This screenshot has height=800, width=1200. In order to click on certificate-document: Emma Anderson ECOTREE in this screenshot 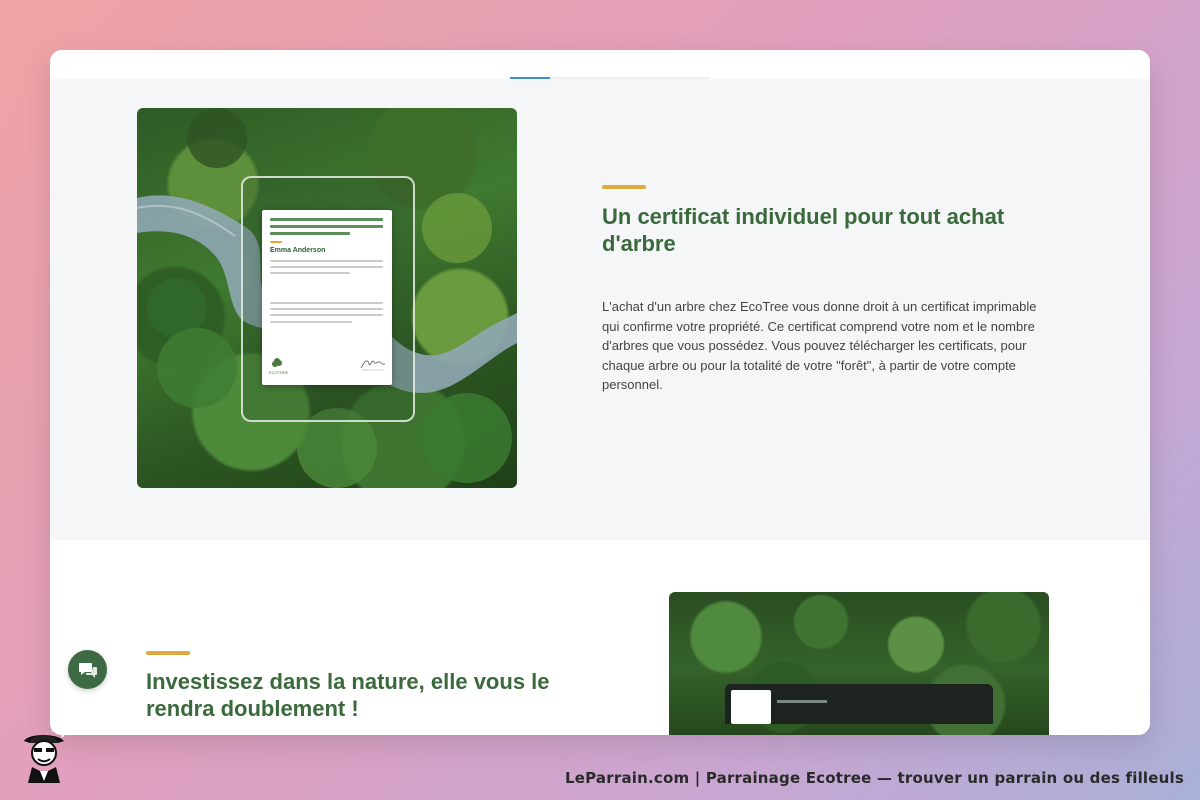, I will do `click(327, 297)`.